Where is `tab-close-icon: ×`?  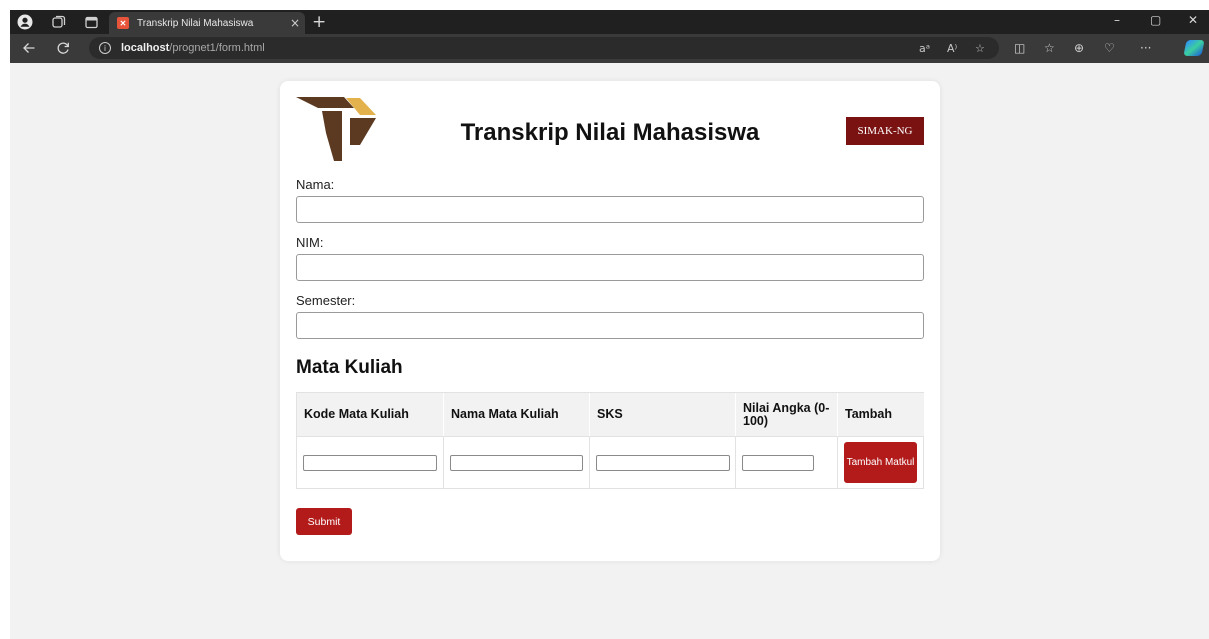 tab-close-icon: × is located at coordinates (295, 23).